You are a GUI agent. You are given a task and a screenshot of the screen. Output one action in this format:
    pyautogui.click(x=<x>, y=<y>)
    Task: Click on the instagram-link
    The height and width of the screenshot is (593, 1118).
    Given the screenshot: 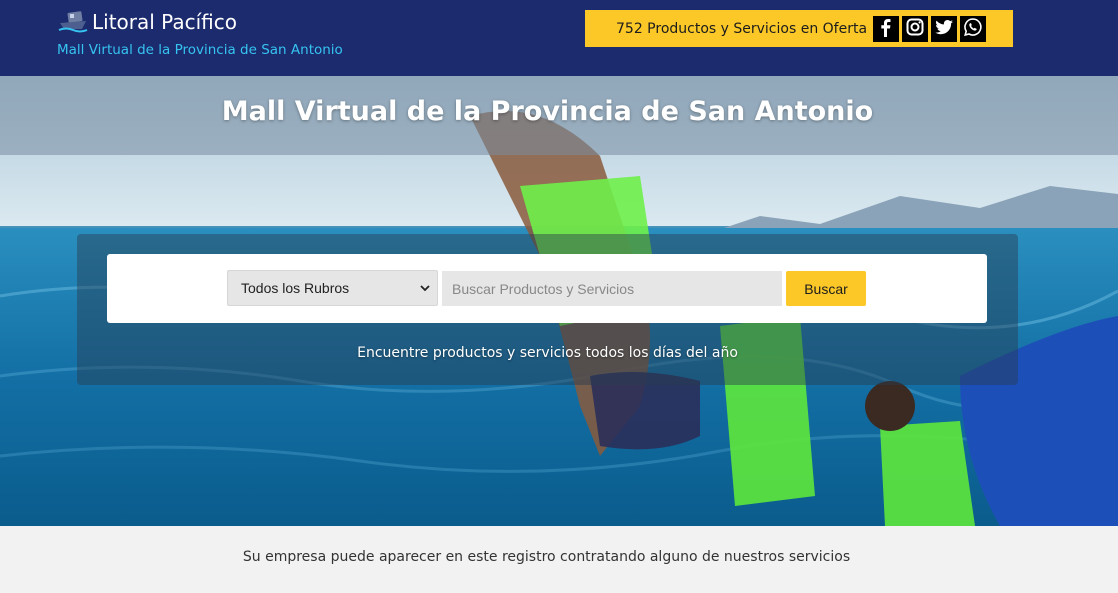 What is the action you would take?
    pyautogui.click(x=915, y=28)
    